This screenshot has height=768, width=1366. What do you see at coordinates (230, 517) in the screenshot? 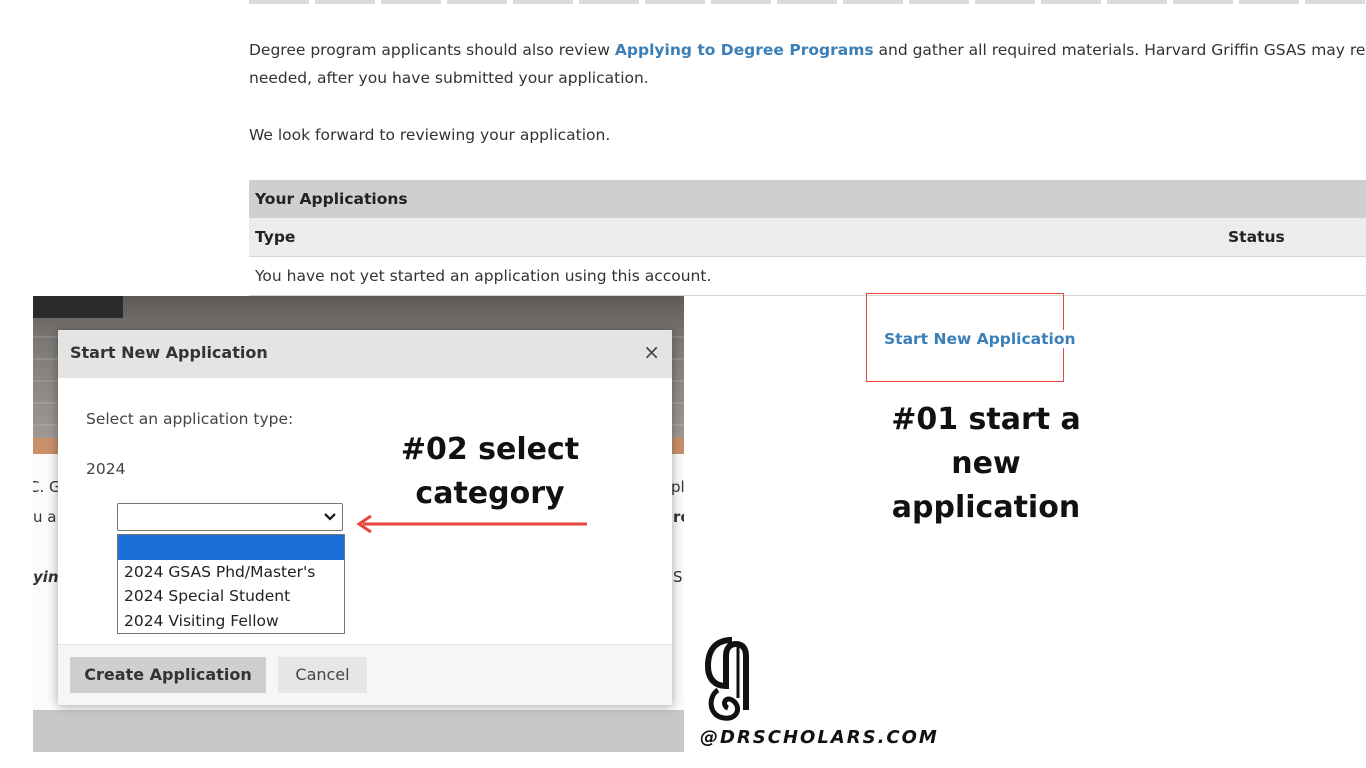
I see `application-type-select` at bounding box center [230, 517].